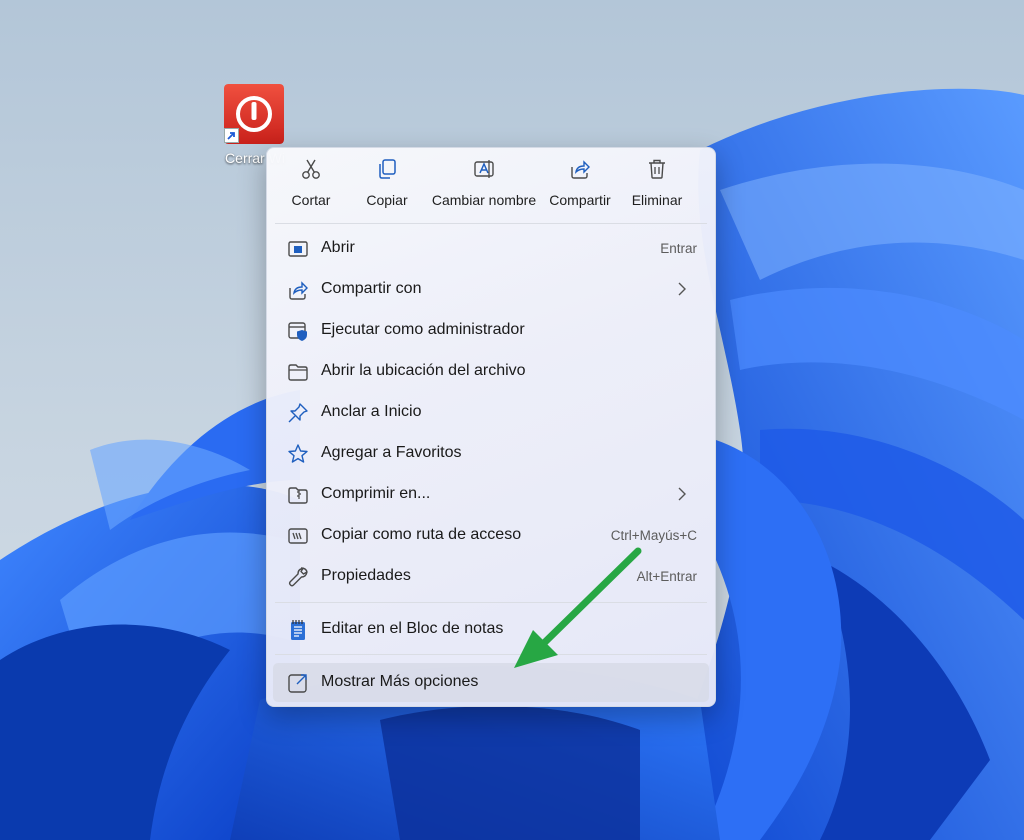 Image resolution: width=1024 pixels, height=840 pixels. What do you see at coordinates (580, 188) in the screenshot?
I see `share-button: Compartir` at bounding box center [580, 188].